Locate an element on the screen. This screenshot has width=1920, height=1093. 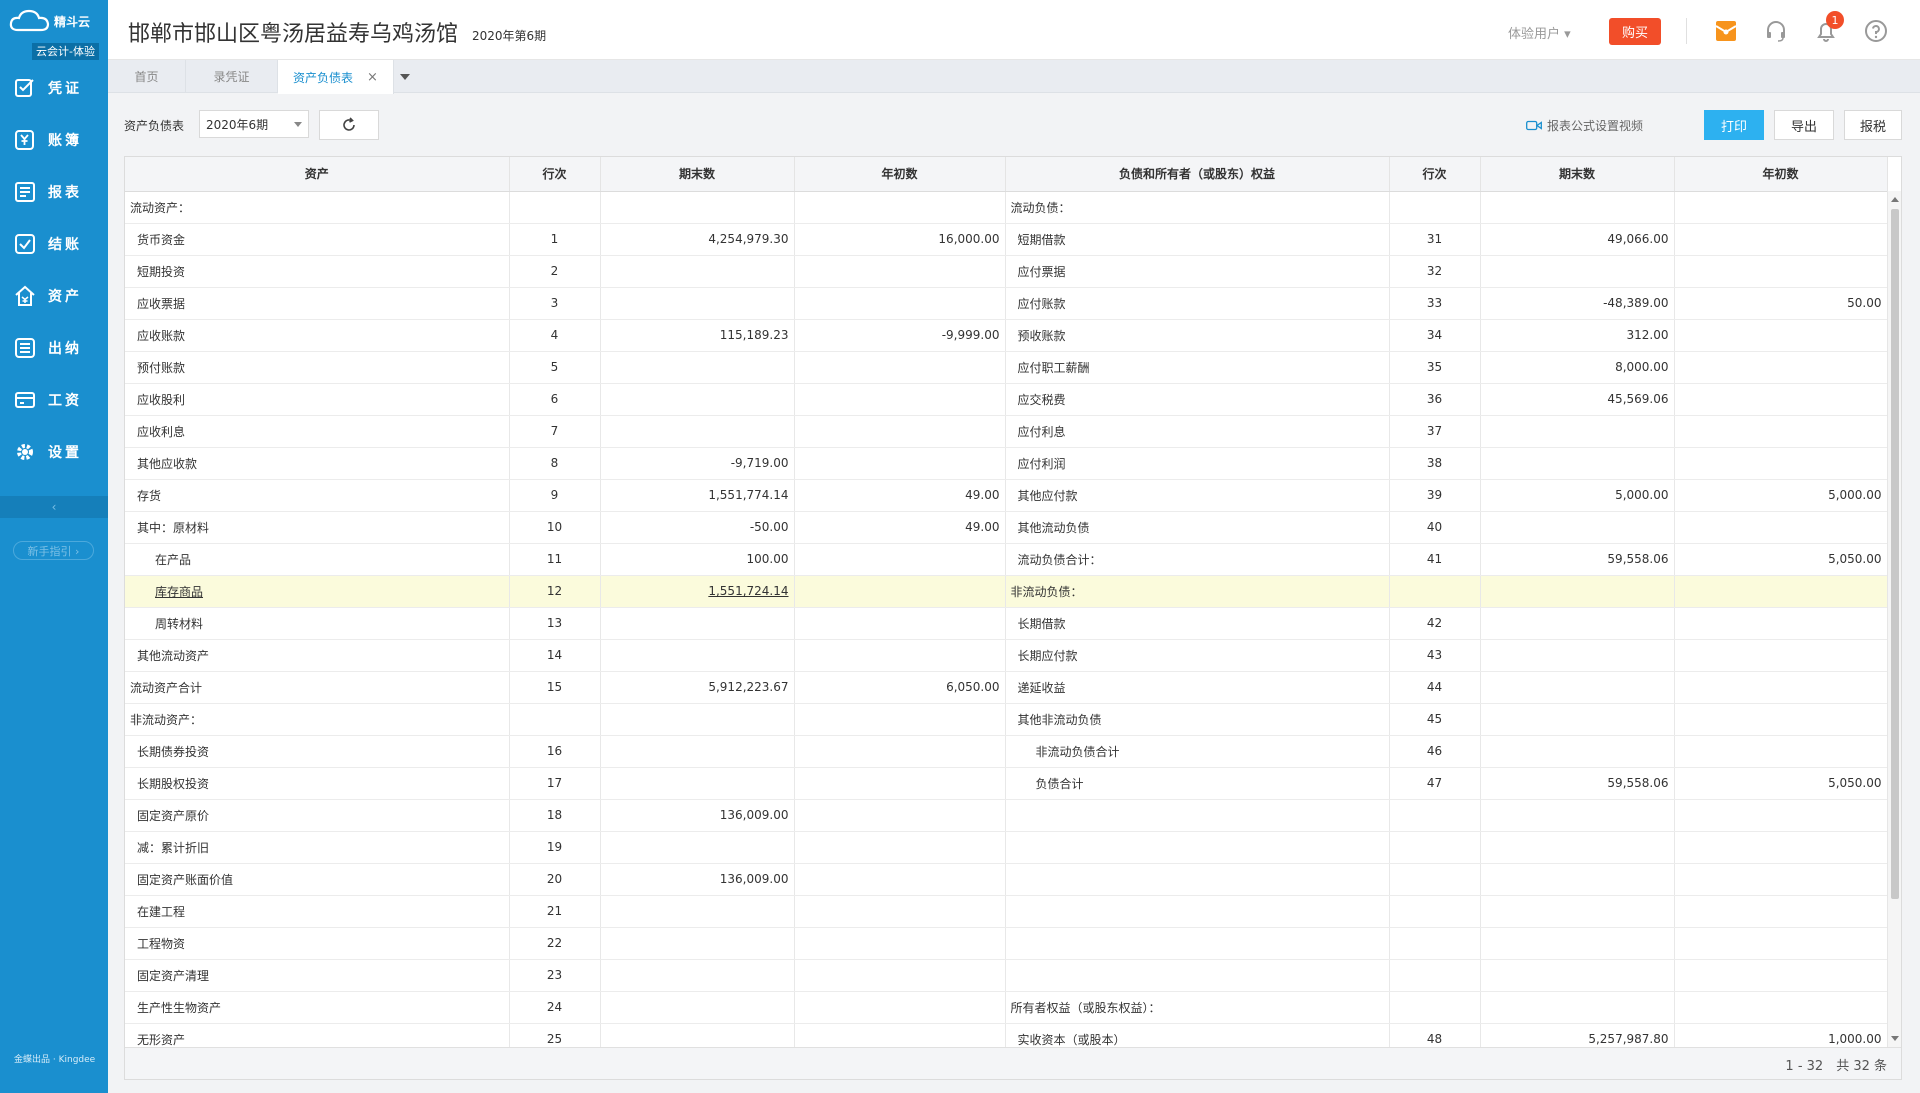
asset-name-cell: 其中：原材料 is located at coordinates (317, 527).